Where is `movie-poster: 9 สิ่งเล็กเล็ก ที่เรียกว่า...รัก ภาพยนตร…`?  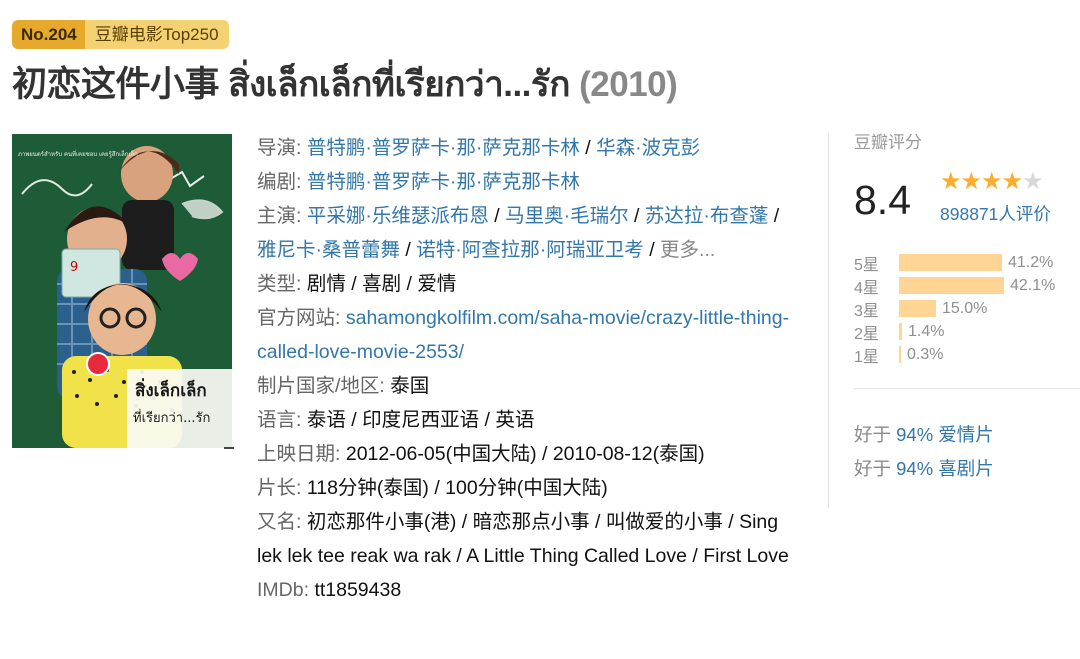
movie-poster: 9 สิ่งเล็กเล็ก ที่เรียกว่า...รัก ภาพยนตร… is located at coordinates (122, 291).